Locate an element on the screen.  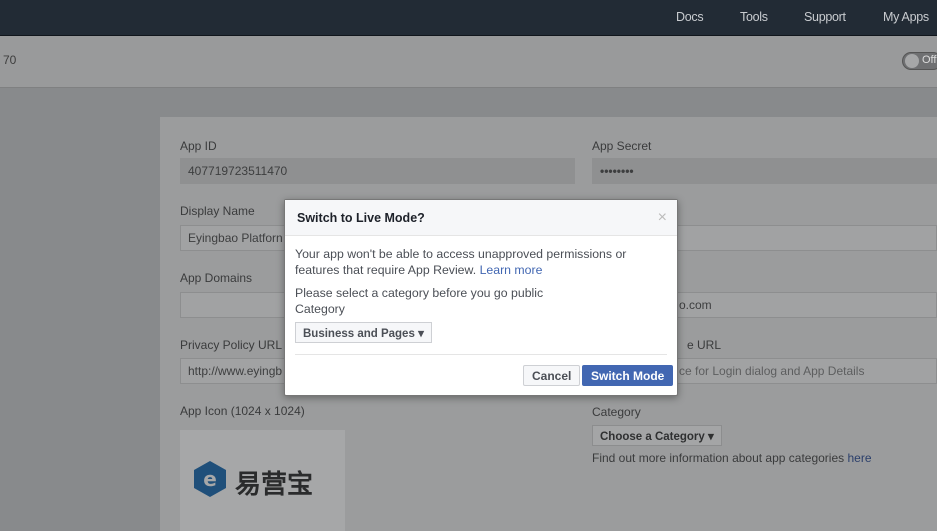
category-label: Category is located at coordinates (616, 412).